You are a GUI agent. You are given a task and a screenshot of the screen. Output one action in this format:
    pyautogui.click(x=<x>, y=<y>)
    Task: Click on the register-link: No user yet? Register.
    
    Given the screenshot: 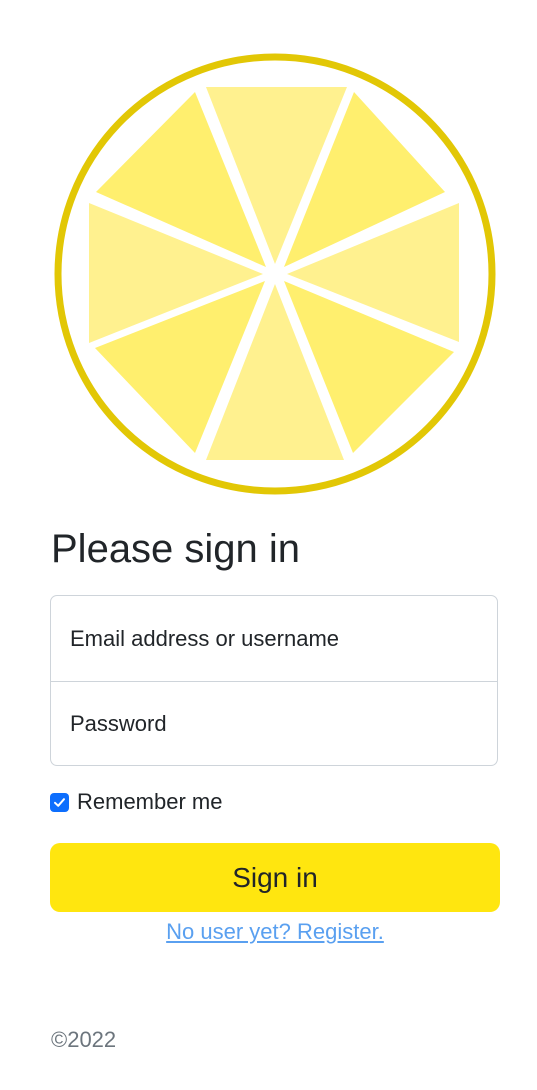 What is the action you would take?
    pyautogui.click(x=275, y=932)
    